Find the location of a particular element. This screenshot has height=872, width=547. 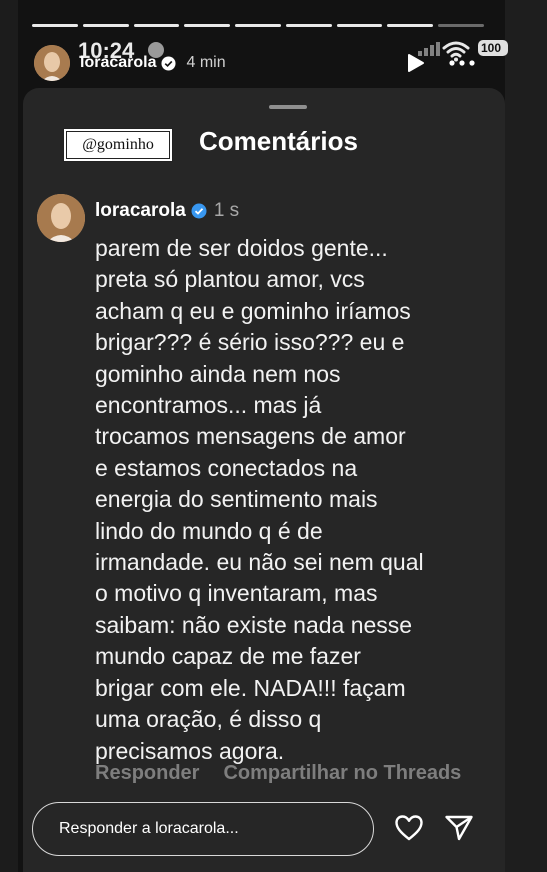

heart-icon is located at coordinates (409, 828).